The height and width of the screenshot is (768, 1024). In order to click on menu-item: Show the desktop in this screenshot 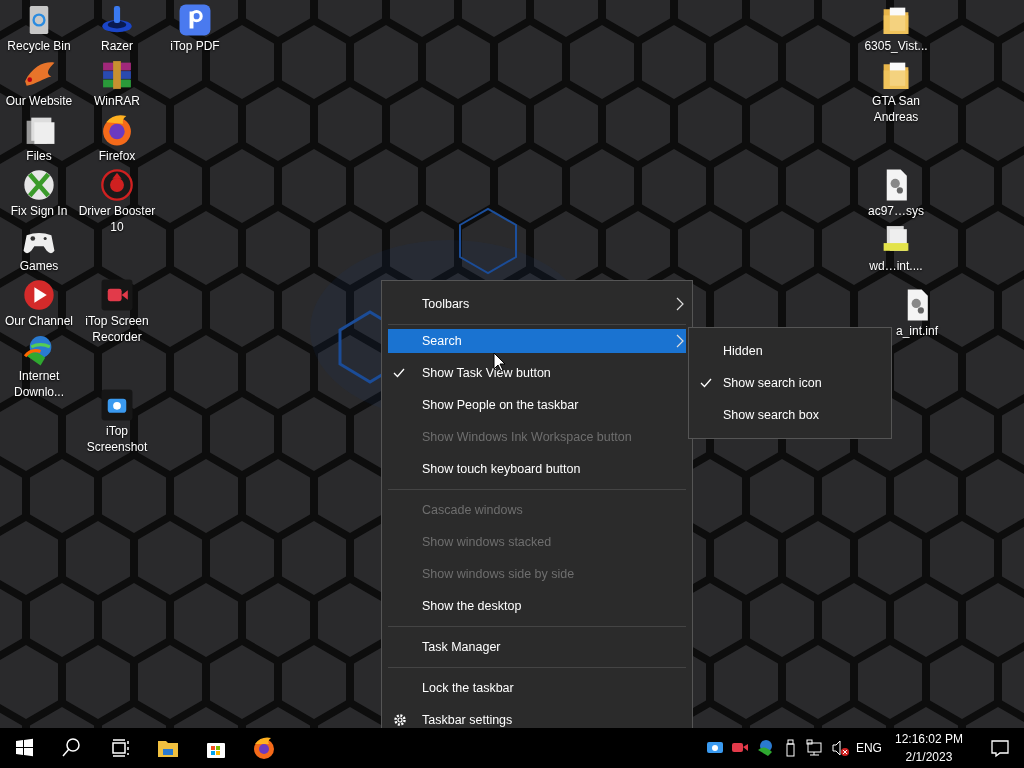, I will do `click(537, 606)`.